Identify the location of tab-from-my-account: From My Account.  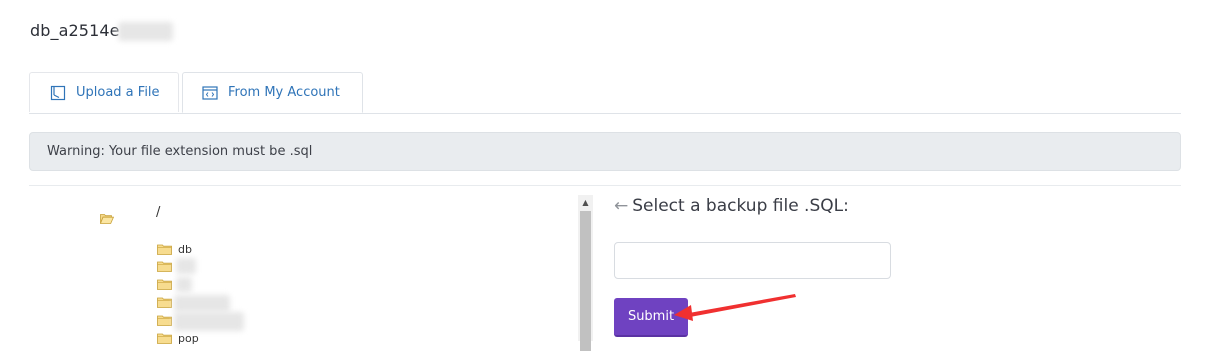
(272, 92).